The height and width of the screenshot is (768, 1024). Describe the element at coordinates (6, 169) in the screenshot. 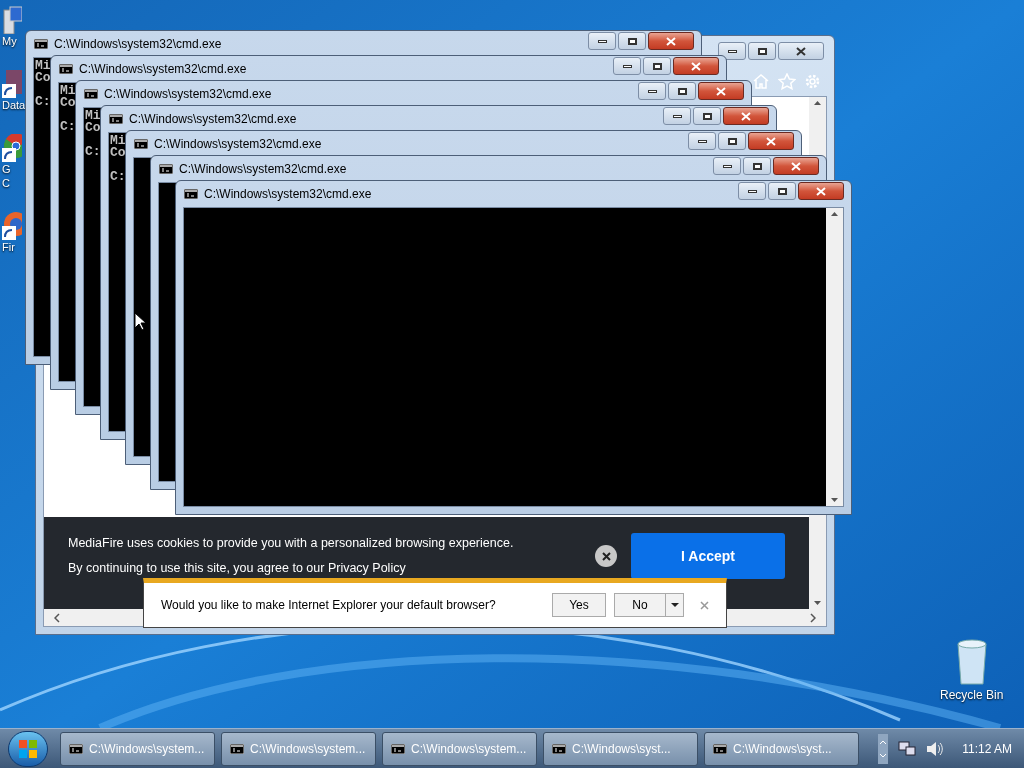

I see `icon-label: G` at that location.